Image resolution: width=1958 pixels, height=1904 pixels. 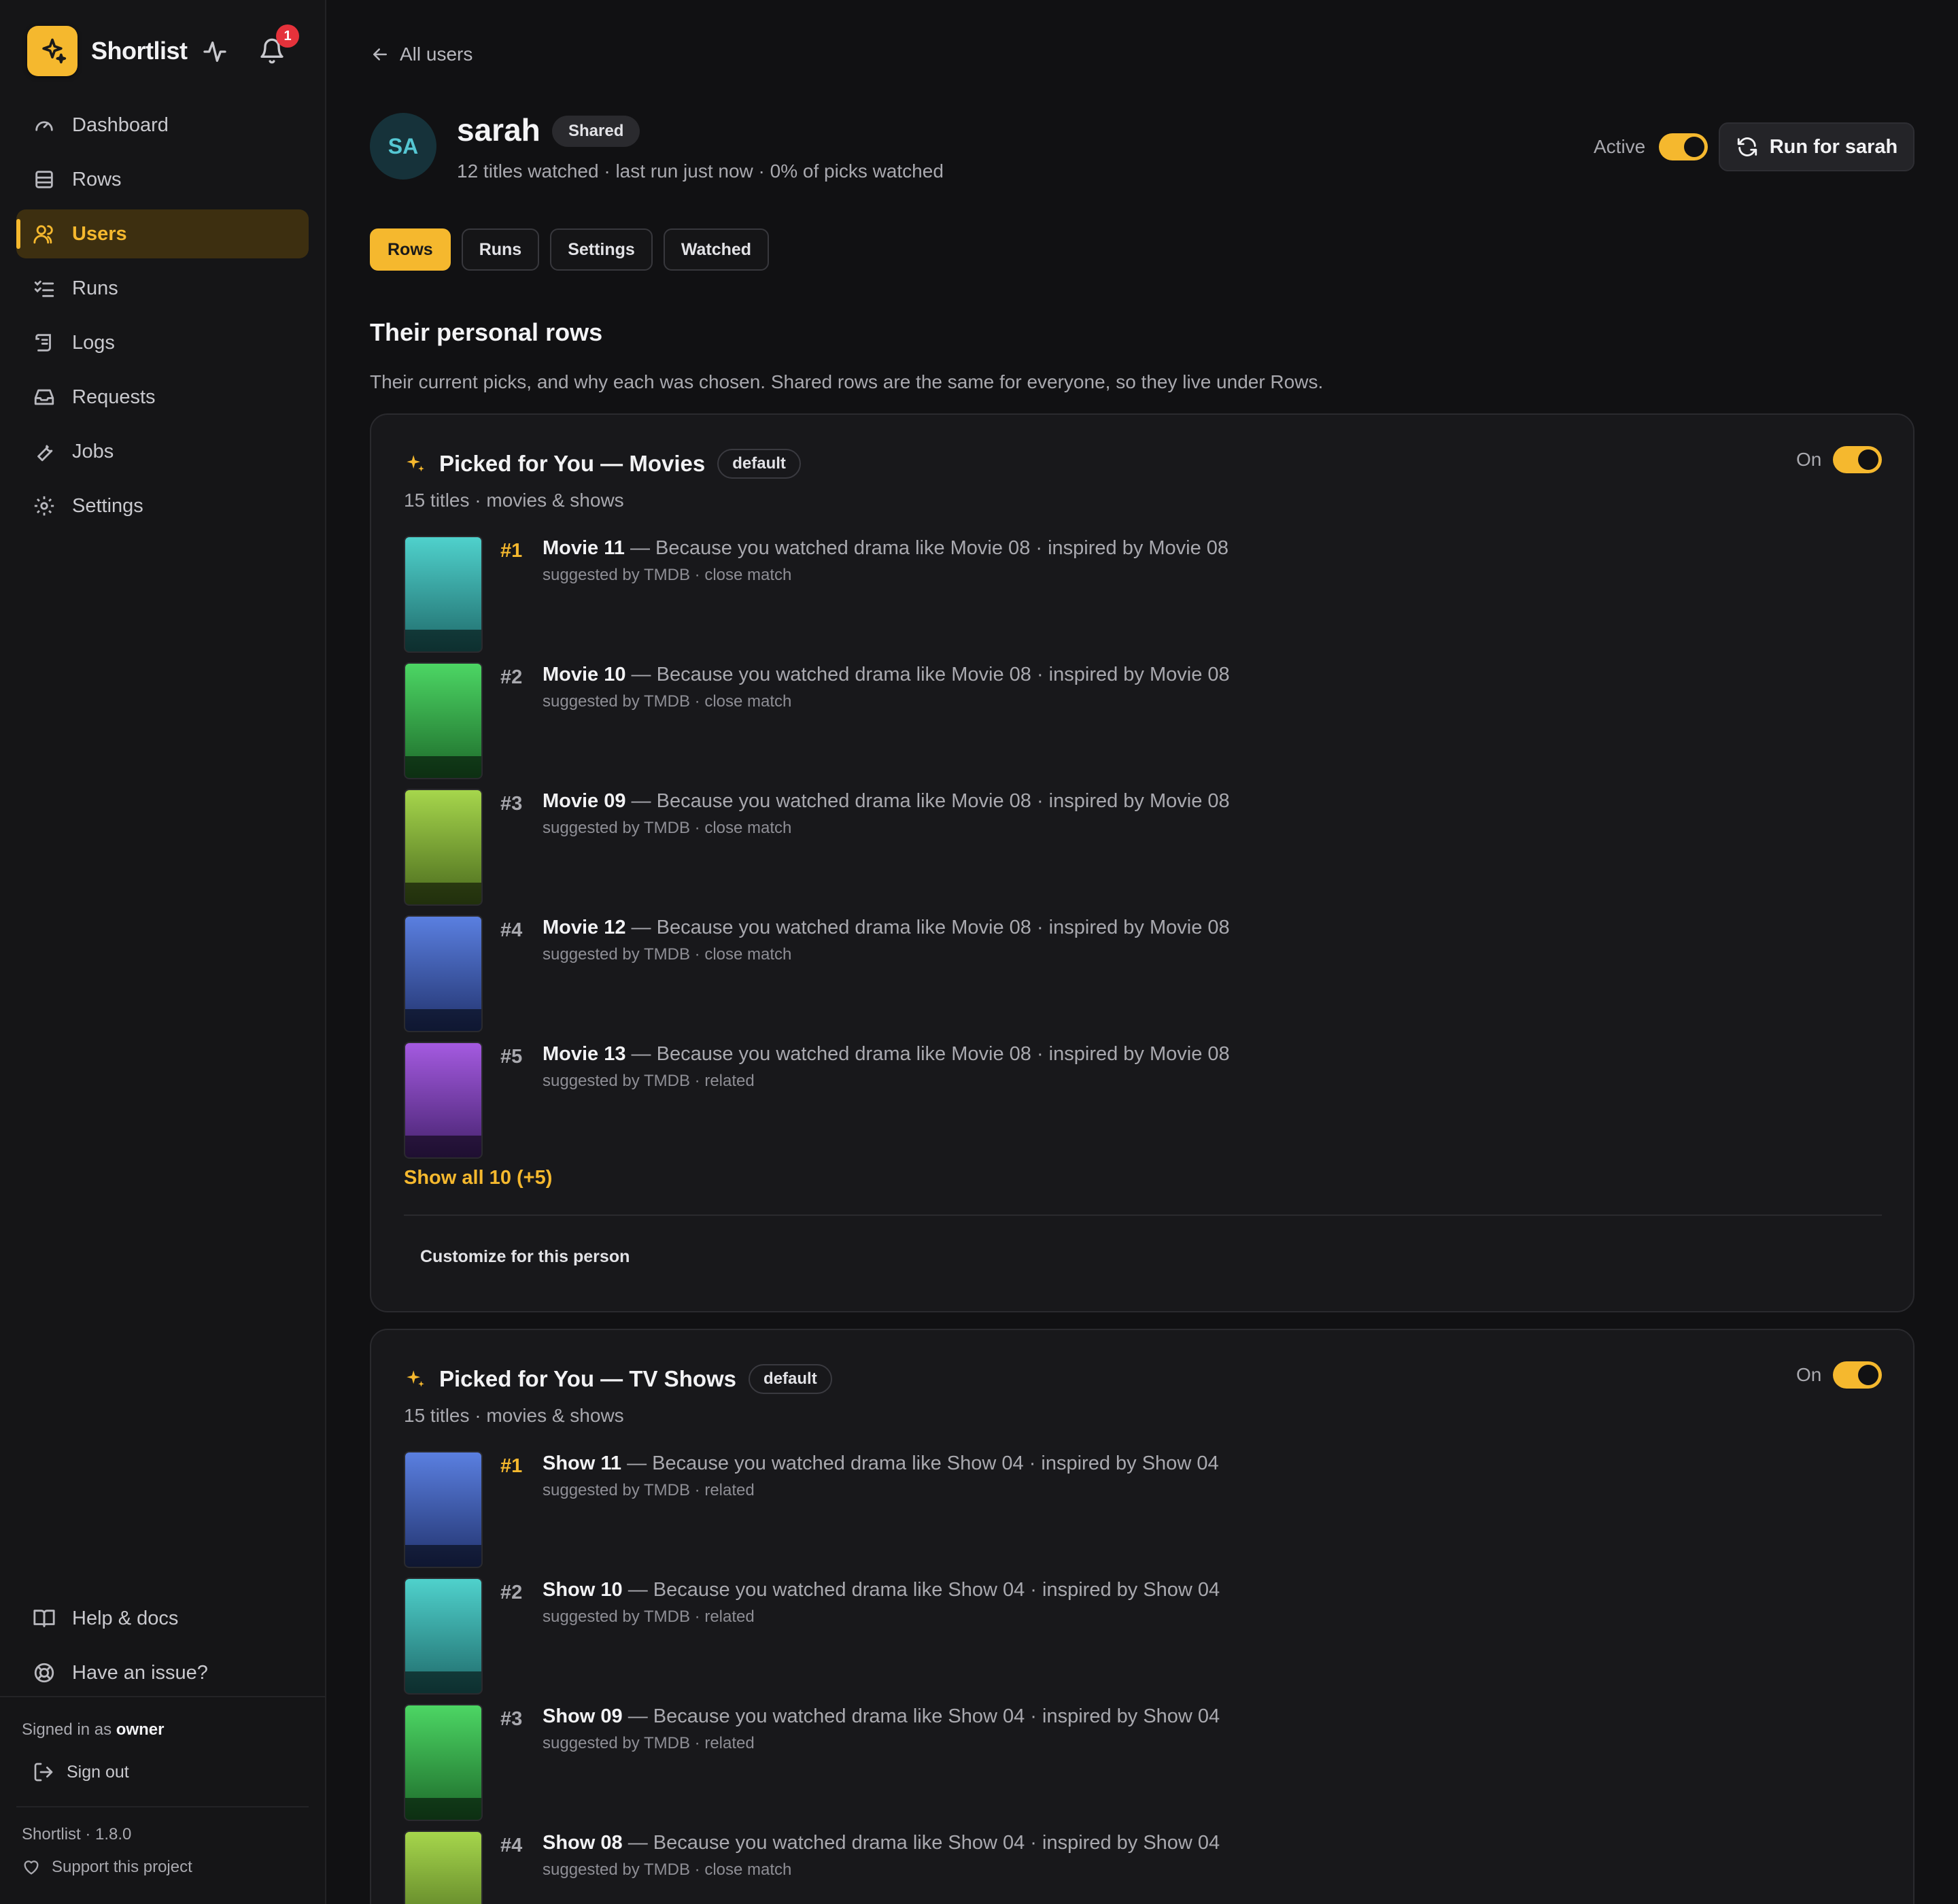 What do you see at coordinates (162, 180) in the screenshot?
I see `sidebar-item-rows: Rows` at bounding box center [162, 180].